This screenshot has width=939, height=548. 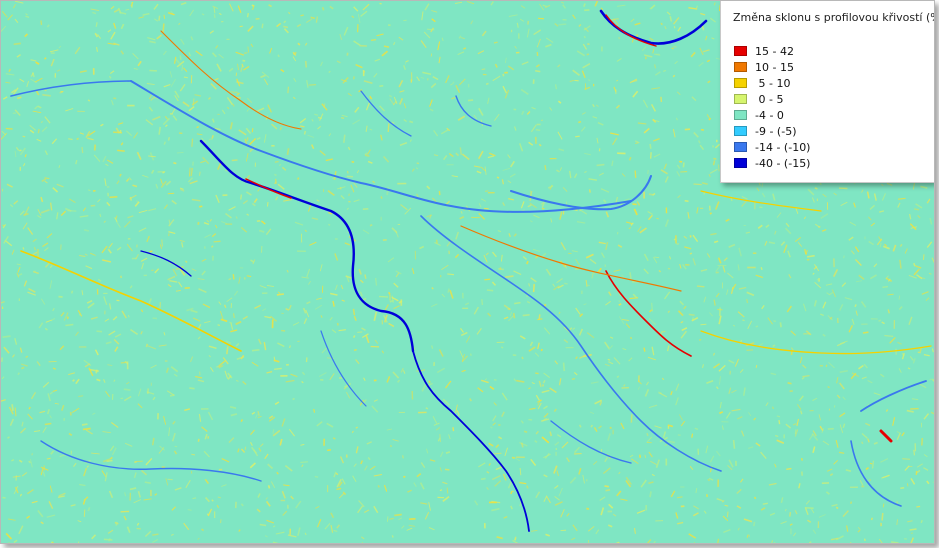 What do you see at coordinates (769, 99) in the screenshot?
I see `legend-label: 0 - 5` at bounding box center [769, 99].